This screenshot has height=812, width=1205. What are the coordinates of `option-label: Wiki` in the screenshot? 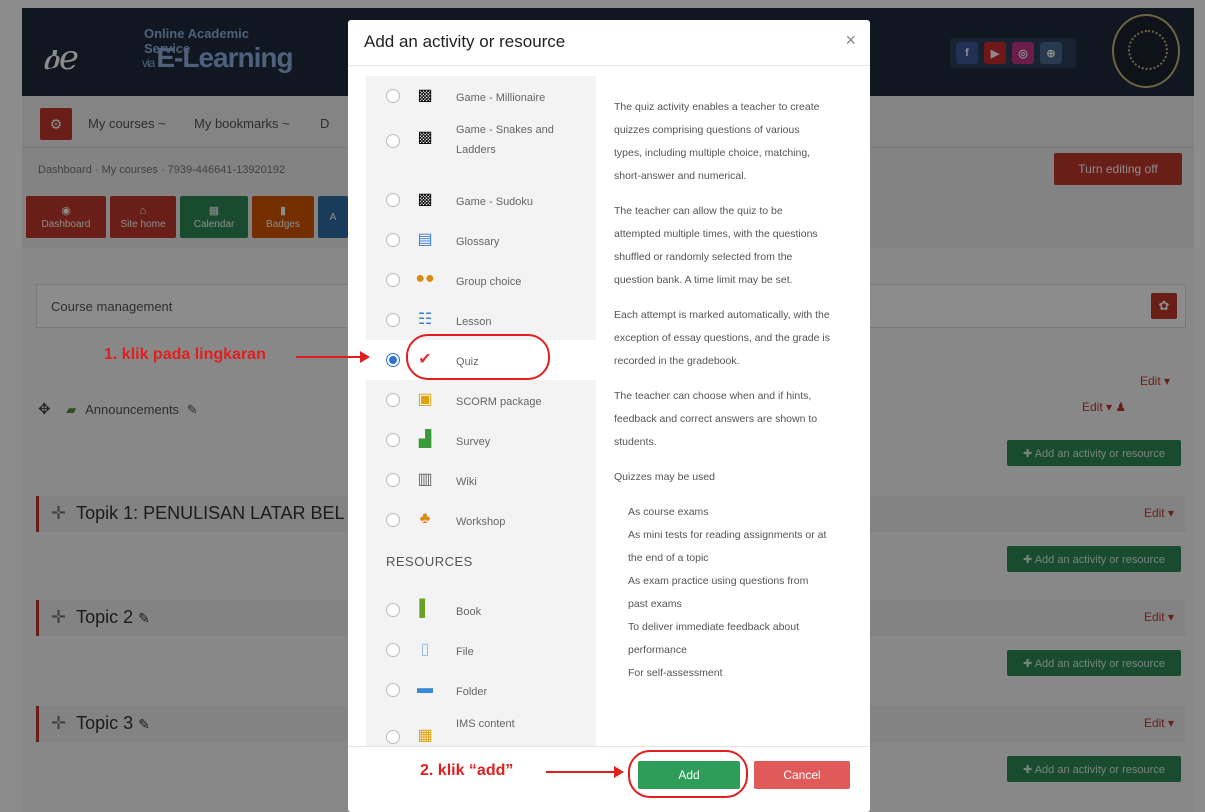 It's located at (466, 482).